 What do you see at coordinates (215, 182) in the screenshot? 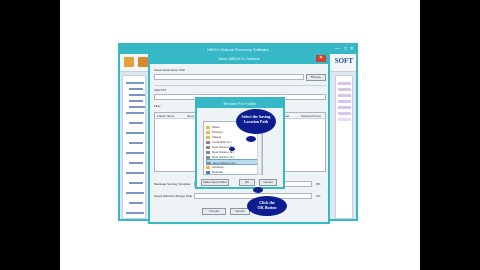
I see `make-new-folder-button: Make New Folder` at bounding box center [215, 182].